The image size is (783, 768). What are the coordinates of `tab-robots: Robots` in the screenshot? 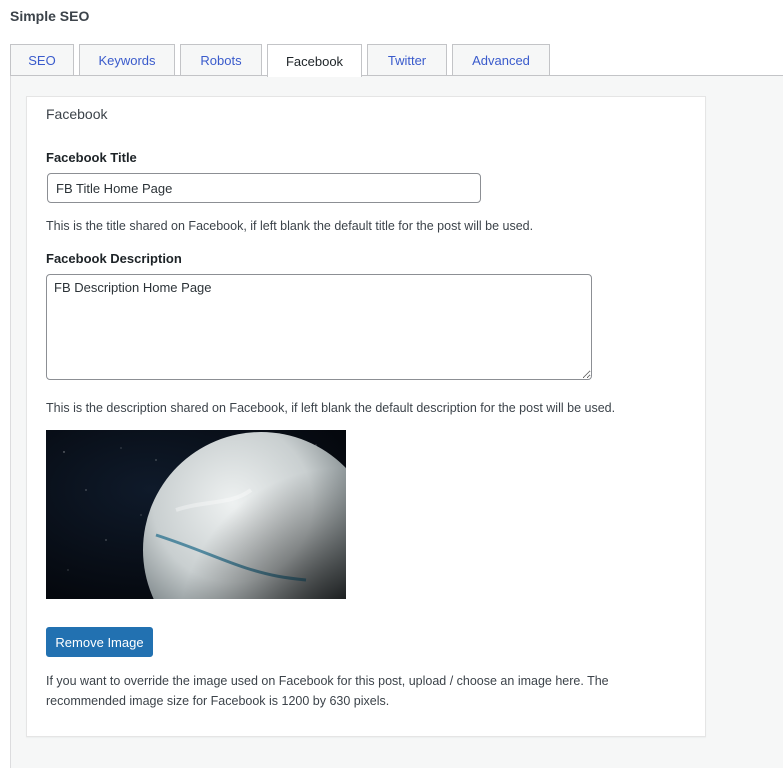 It's located at (221, 60).